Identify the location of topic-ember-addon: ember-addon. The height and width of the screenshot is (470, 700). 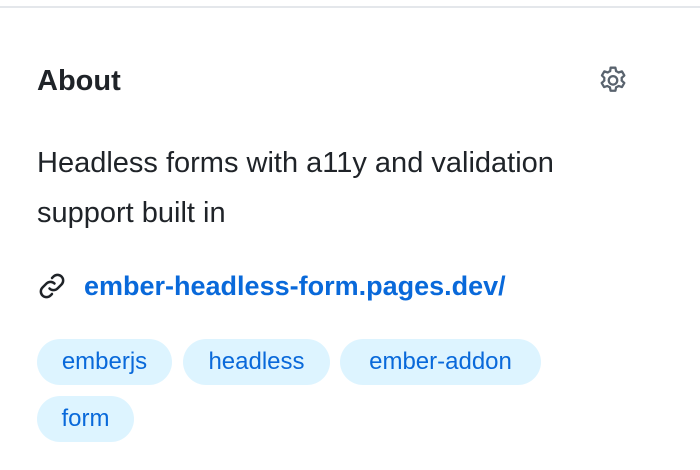
(440, 362).